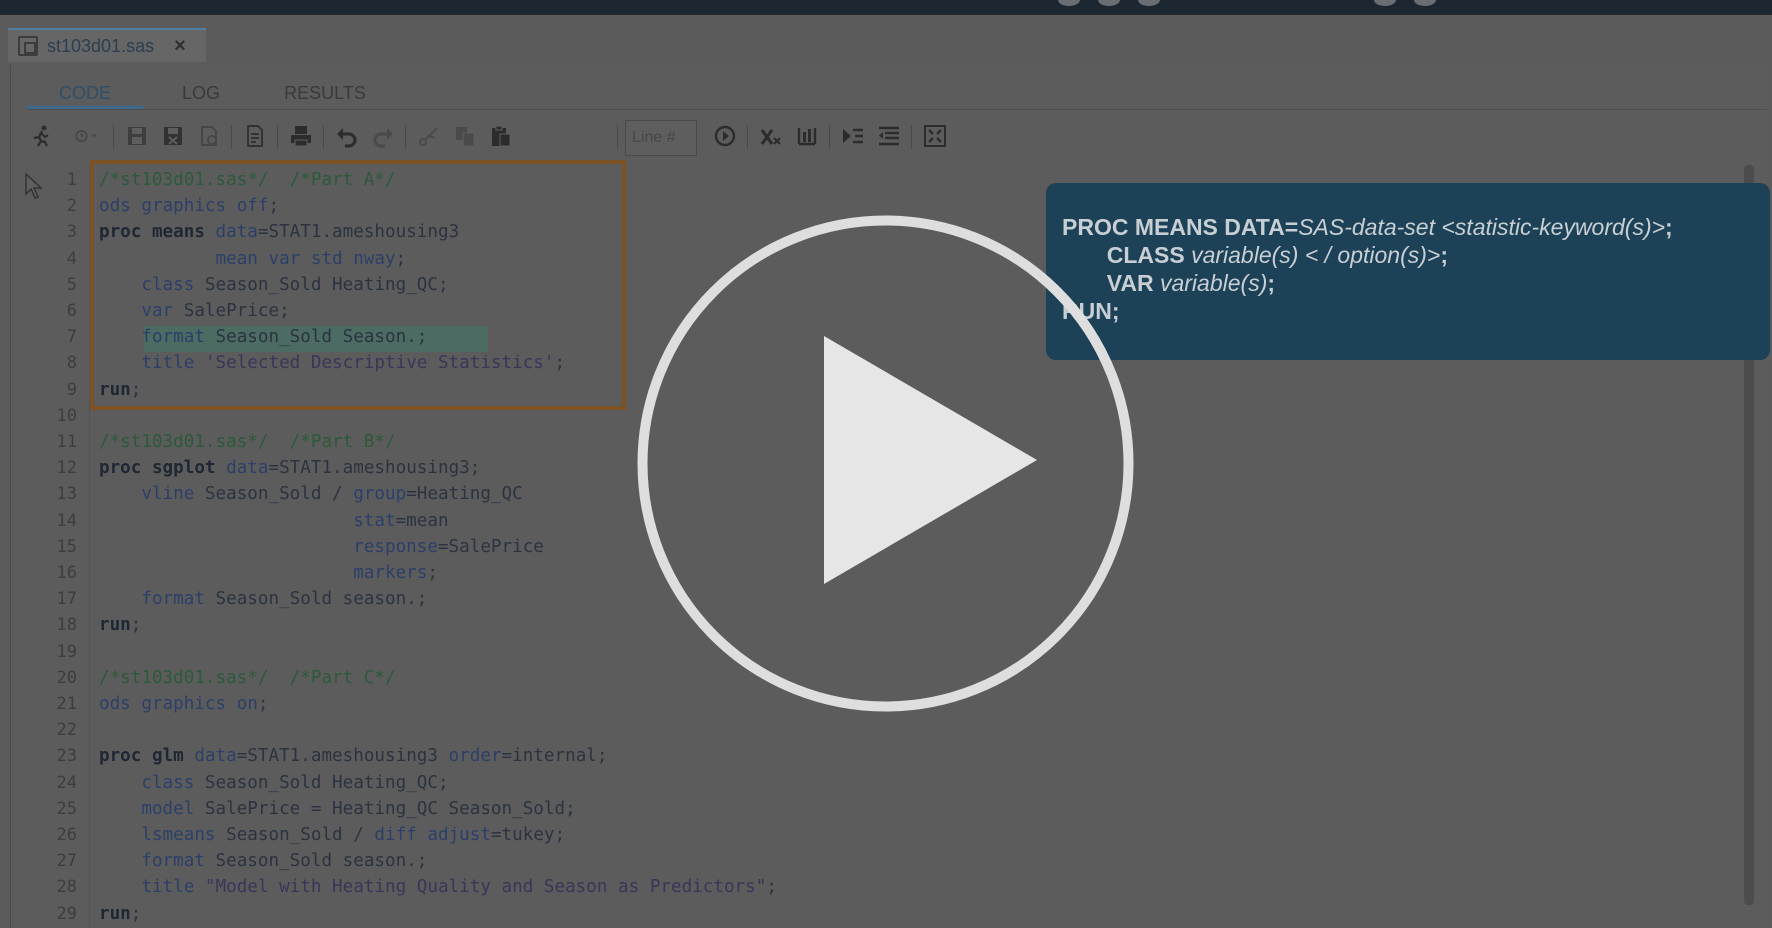 The width and height of the screenshot is (1772, 928). What do you see at coordinates (347, 136) in the screenshot?
I see `undo-icon` at bounding box center [347, 136].